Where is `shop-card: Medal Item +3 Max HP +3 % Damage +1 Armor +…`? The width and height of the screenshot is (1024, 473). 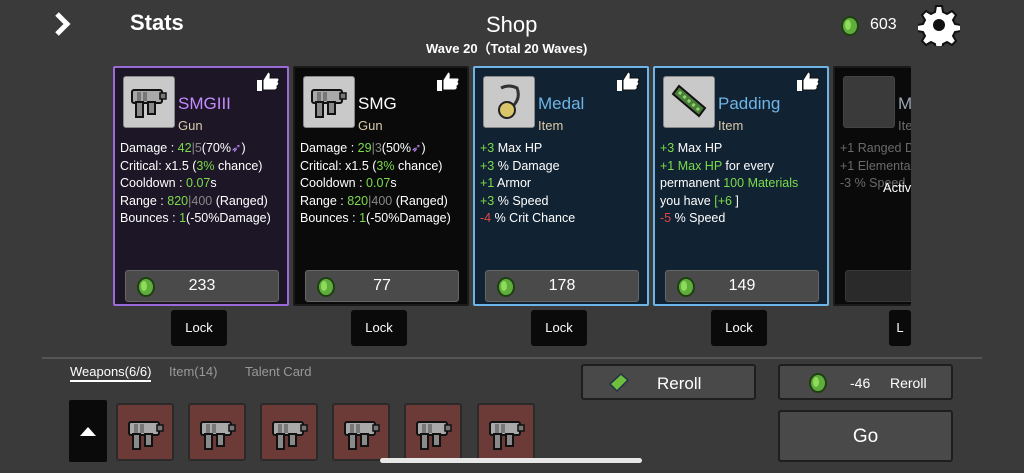 shop-card: Medal Item +3 Max HP +3 % Damage +1 Armor +… is located at coordinates (561, 186).